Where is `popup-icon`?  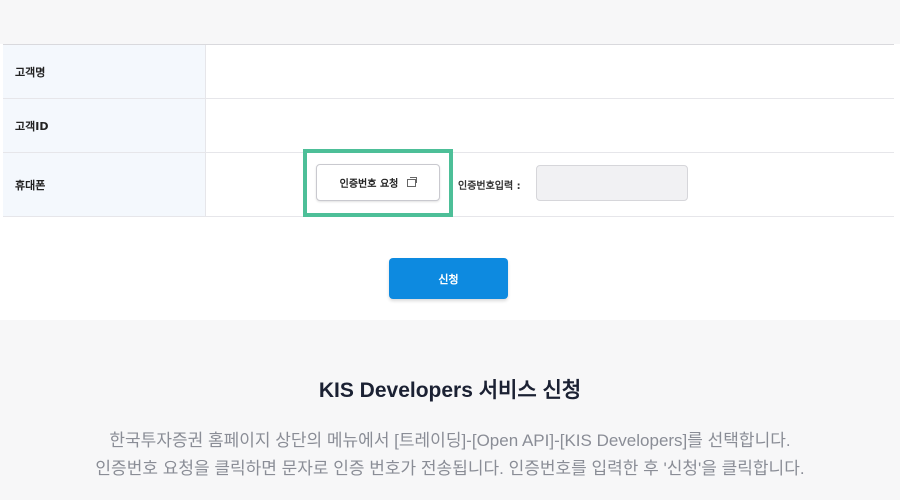
popup-icon is located at coordinates (412, 181).